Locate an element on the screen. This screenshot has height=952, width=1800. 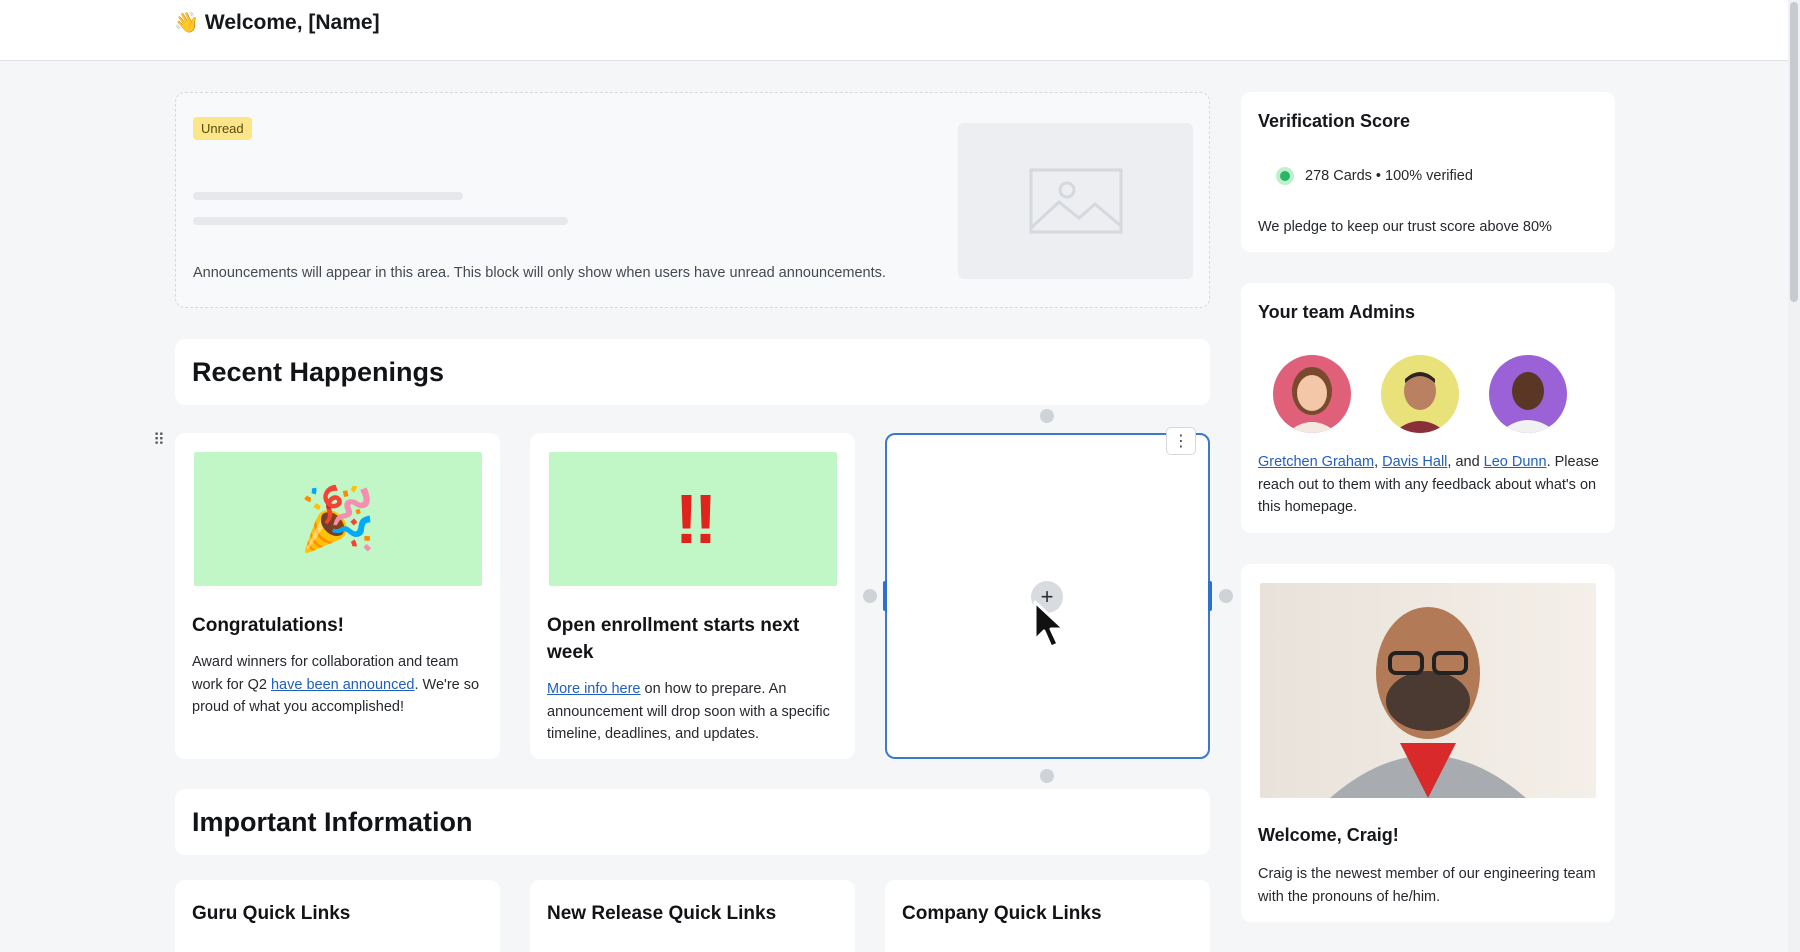
admin-link-davis-hall: Davis Hall is located at coordinates (1414, 462).